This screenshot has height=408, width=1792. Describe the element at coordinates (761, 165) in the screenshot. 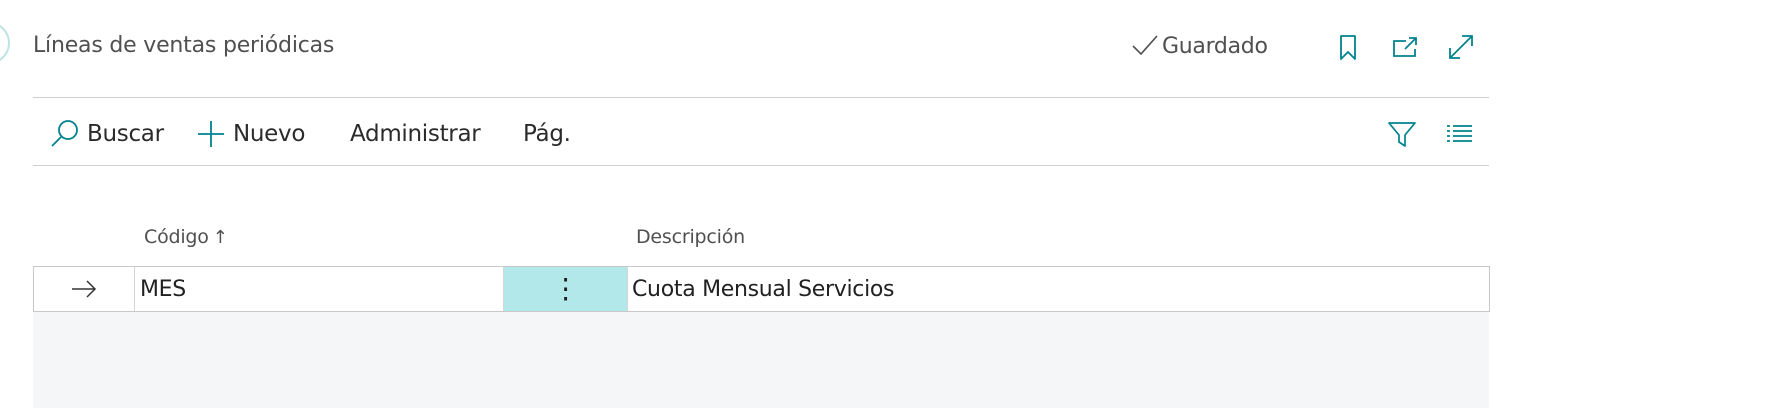

I see `action-bar-divider` at that location.